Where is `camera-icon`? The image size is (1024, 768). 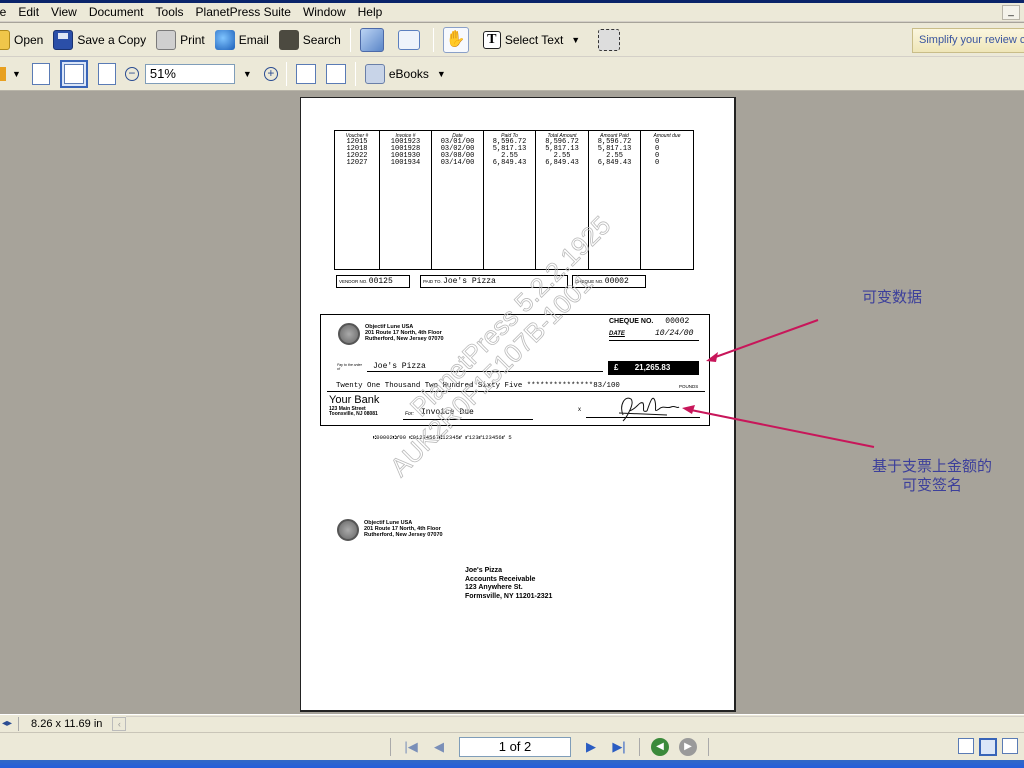
camera-icon is located at coordinates (609, 39).